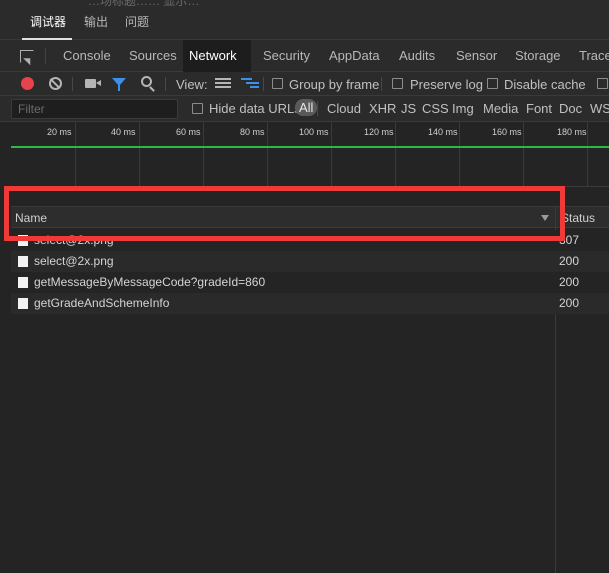 The height and width of the screenshot is (573, 609). I want to click on type-filter-font: Font, so click(539, 108).